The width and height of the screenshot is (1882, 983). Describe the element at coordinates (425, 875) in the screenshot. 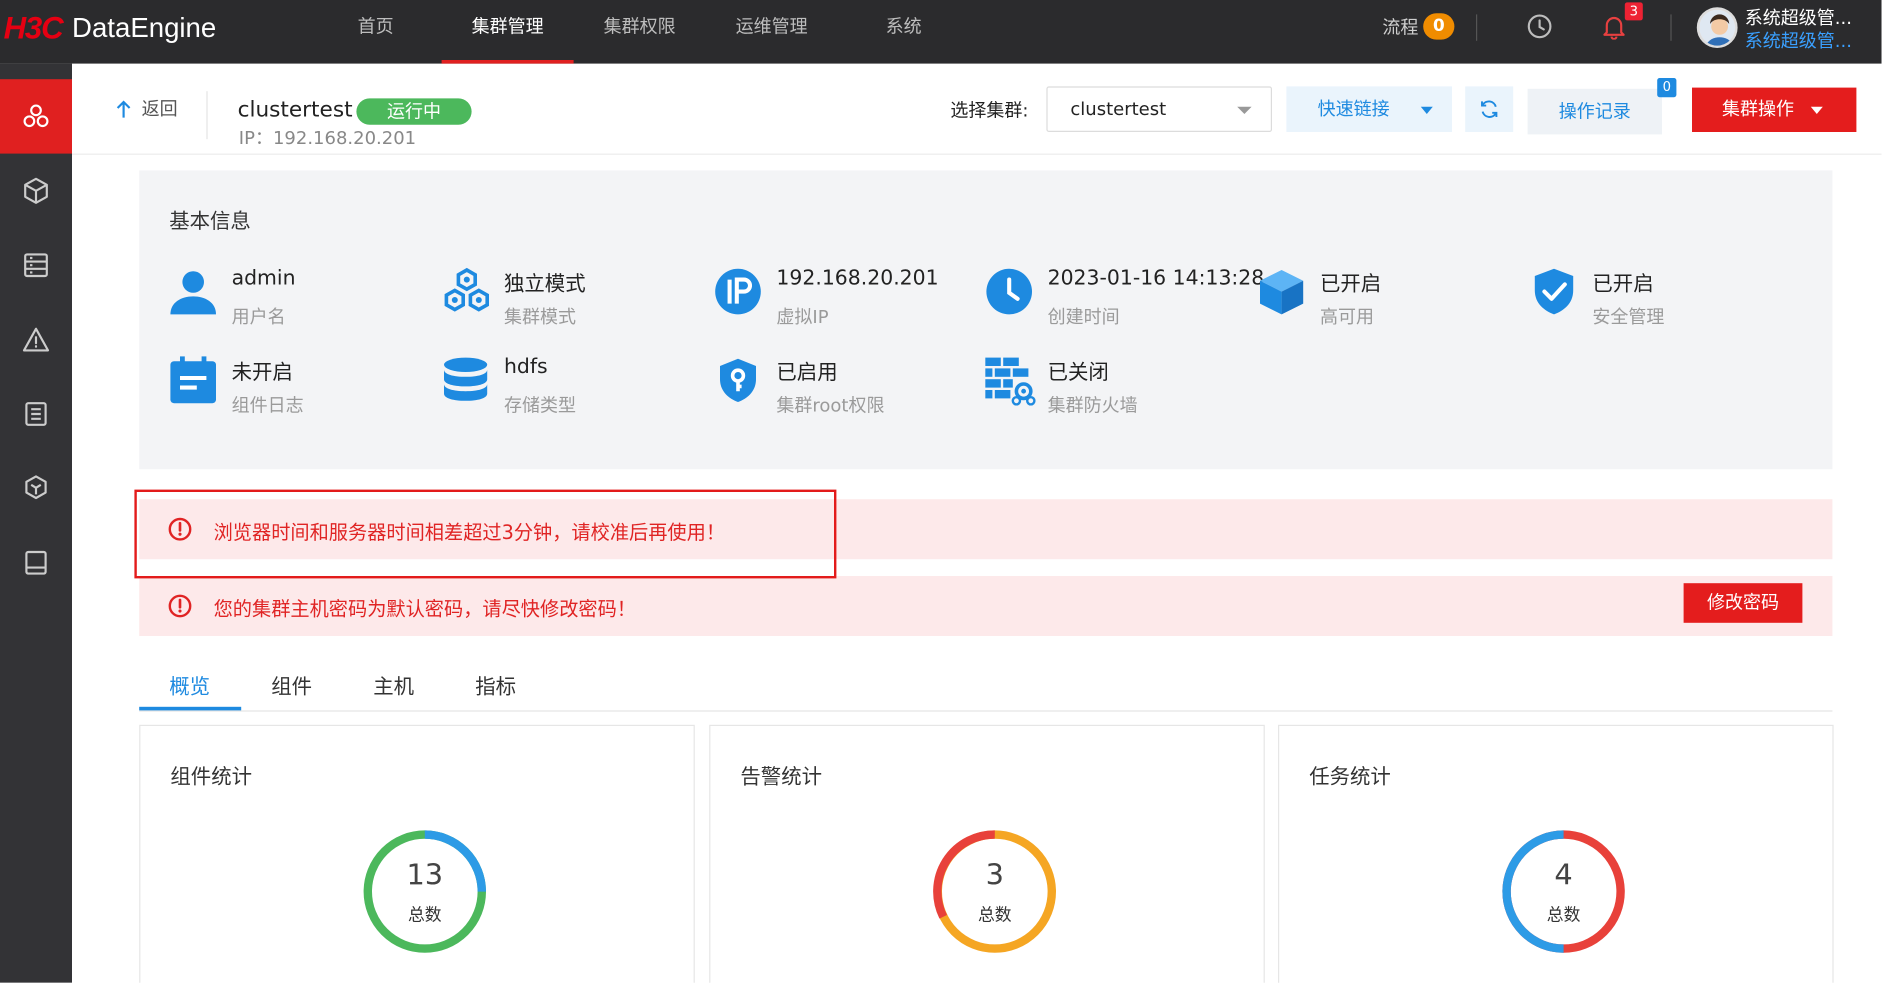

I see `component-count: 13` at that location.